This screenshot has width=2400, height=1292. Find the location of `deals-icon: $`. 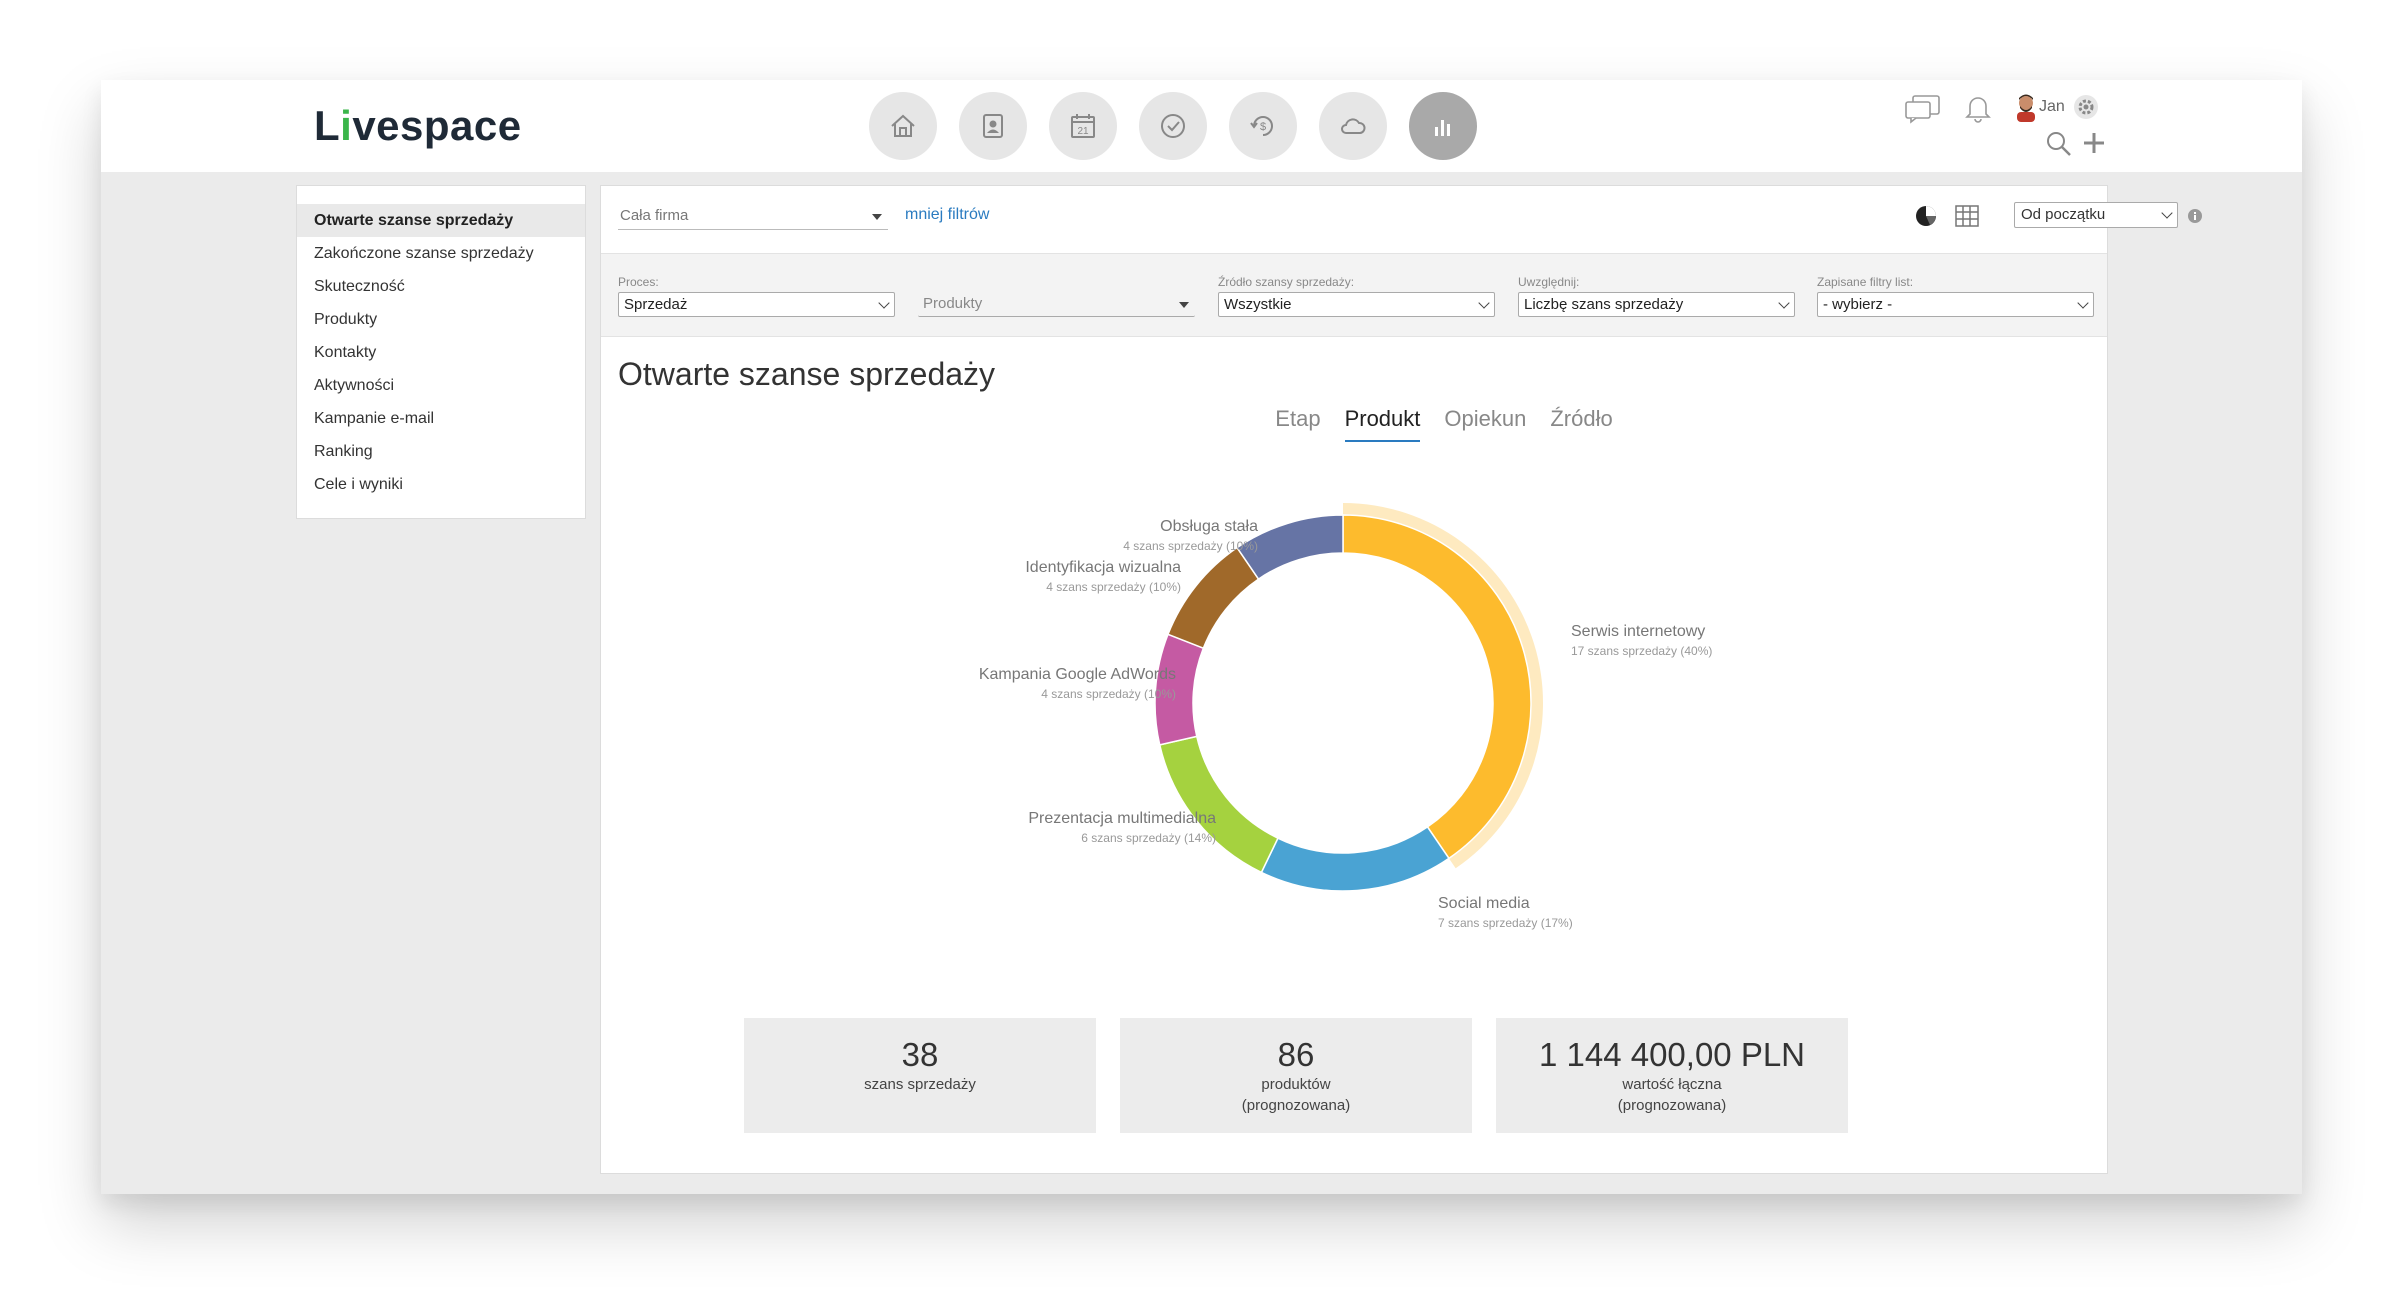

deals-icon: $ is located at coordinates (1261, 126).